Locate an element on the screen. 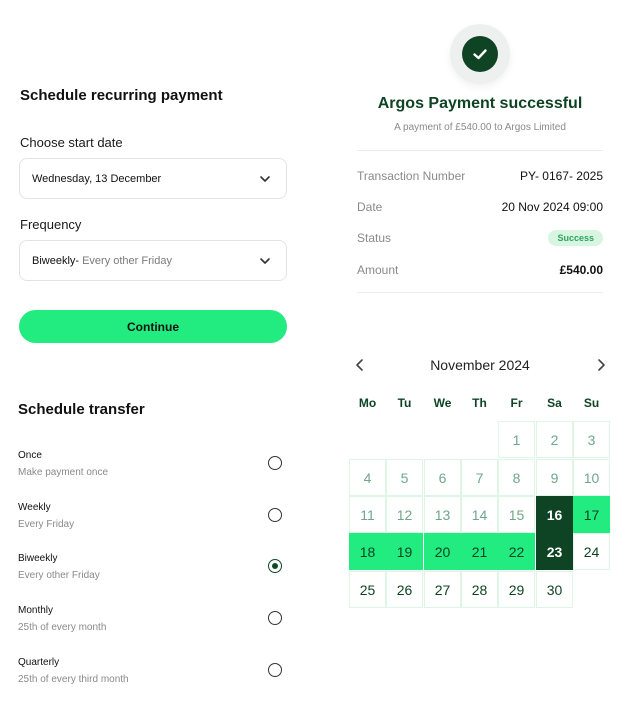 The height and width of the screenshot is (707, 631). calendar-day: 17 is located at coordinates (591, 514).